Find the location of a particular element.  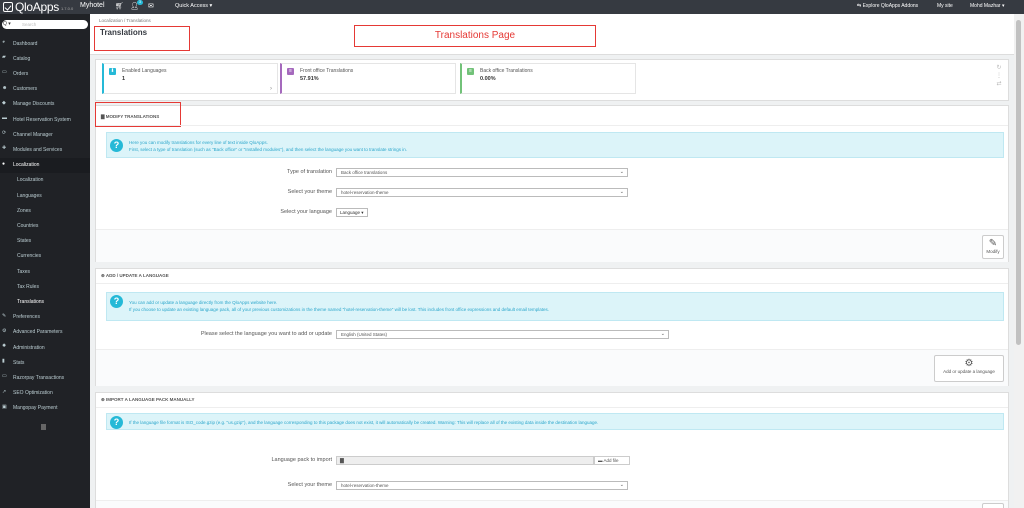

collapse-sidebar-icon is located at coordinates (43, 427).